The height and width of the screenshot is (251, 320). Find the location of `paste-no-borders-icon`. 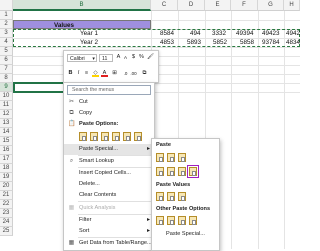

paste-no-borders-icon is located at coordinates (171, 171).